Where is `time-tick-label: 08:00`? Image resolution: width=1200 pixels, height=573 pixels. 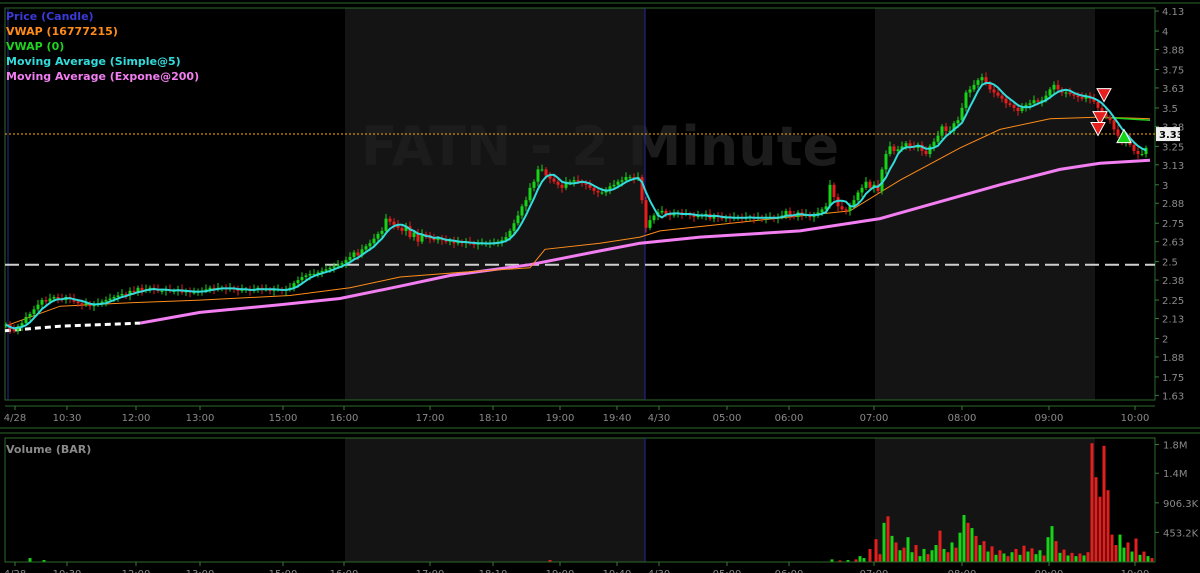 time-tick-label: 08:00 is located at coordinates (962, 418).